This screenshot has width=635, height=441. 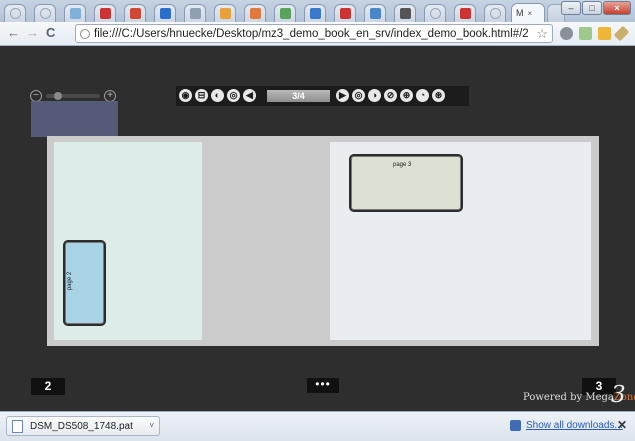 I want to click on arrow-app-icon, so click(x=375, y=13).